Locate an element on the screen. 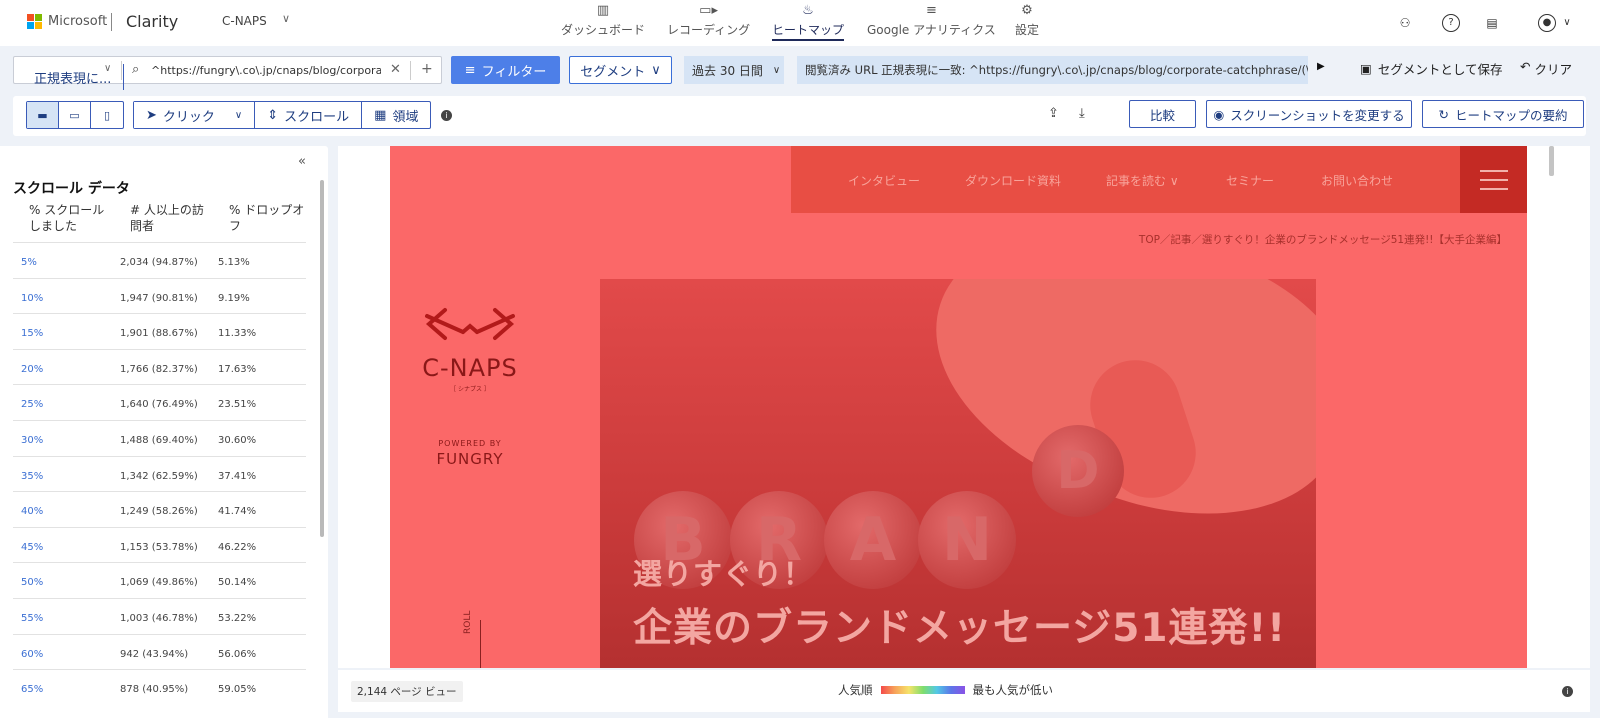 This screenshot has height=718, width=1600. dropoff-cell: 11.33% is located at coordinates (237, 334).